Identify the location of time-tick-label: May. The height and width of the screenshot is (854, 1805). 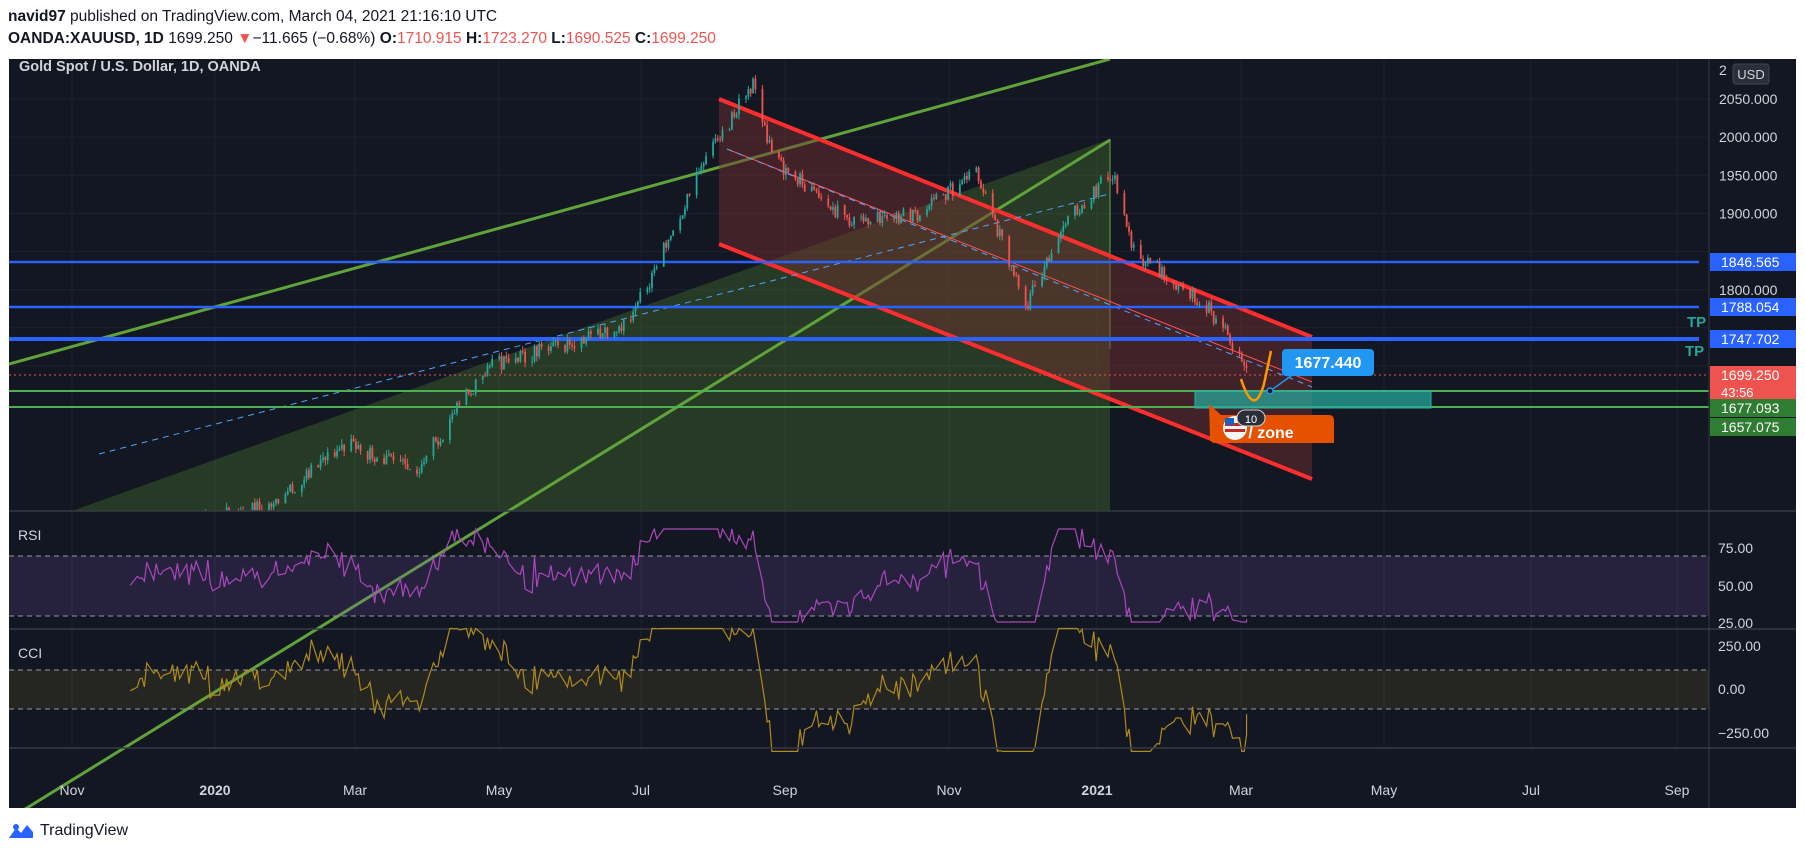
(499, 790).